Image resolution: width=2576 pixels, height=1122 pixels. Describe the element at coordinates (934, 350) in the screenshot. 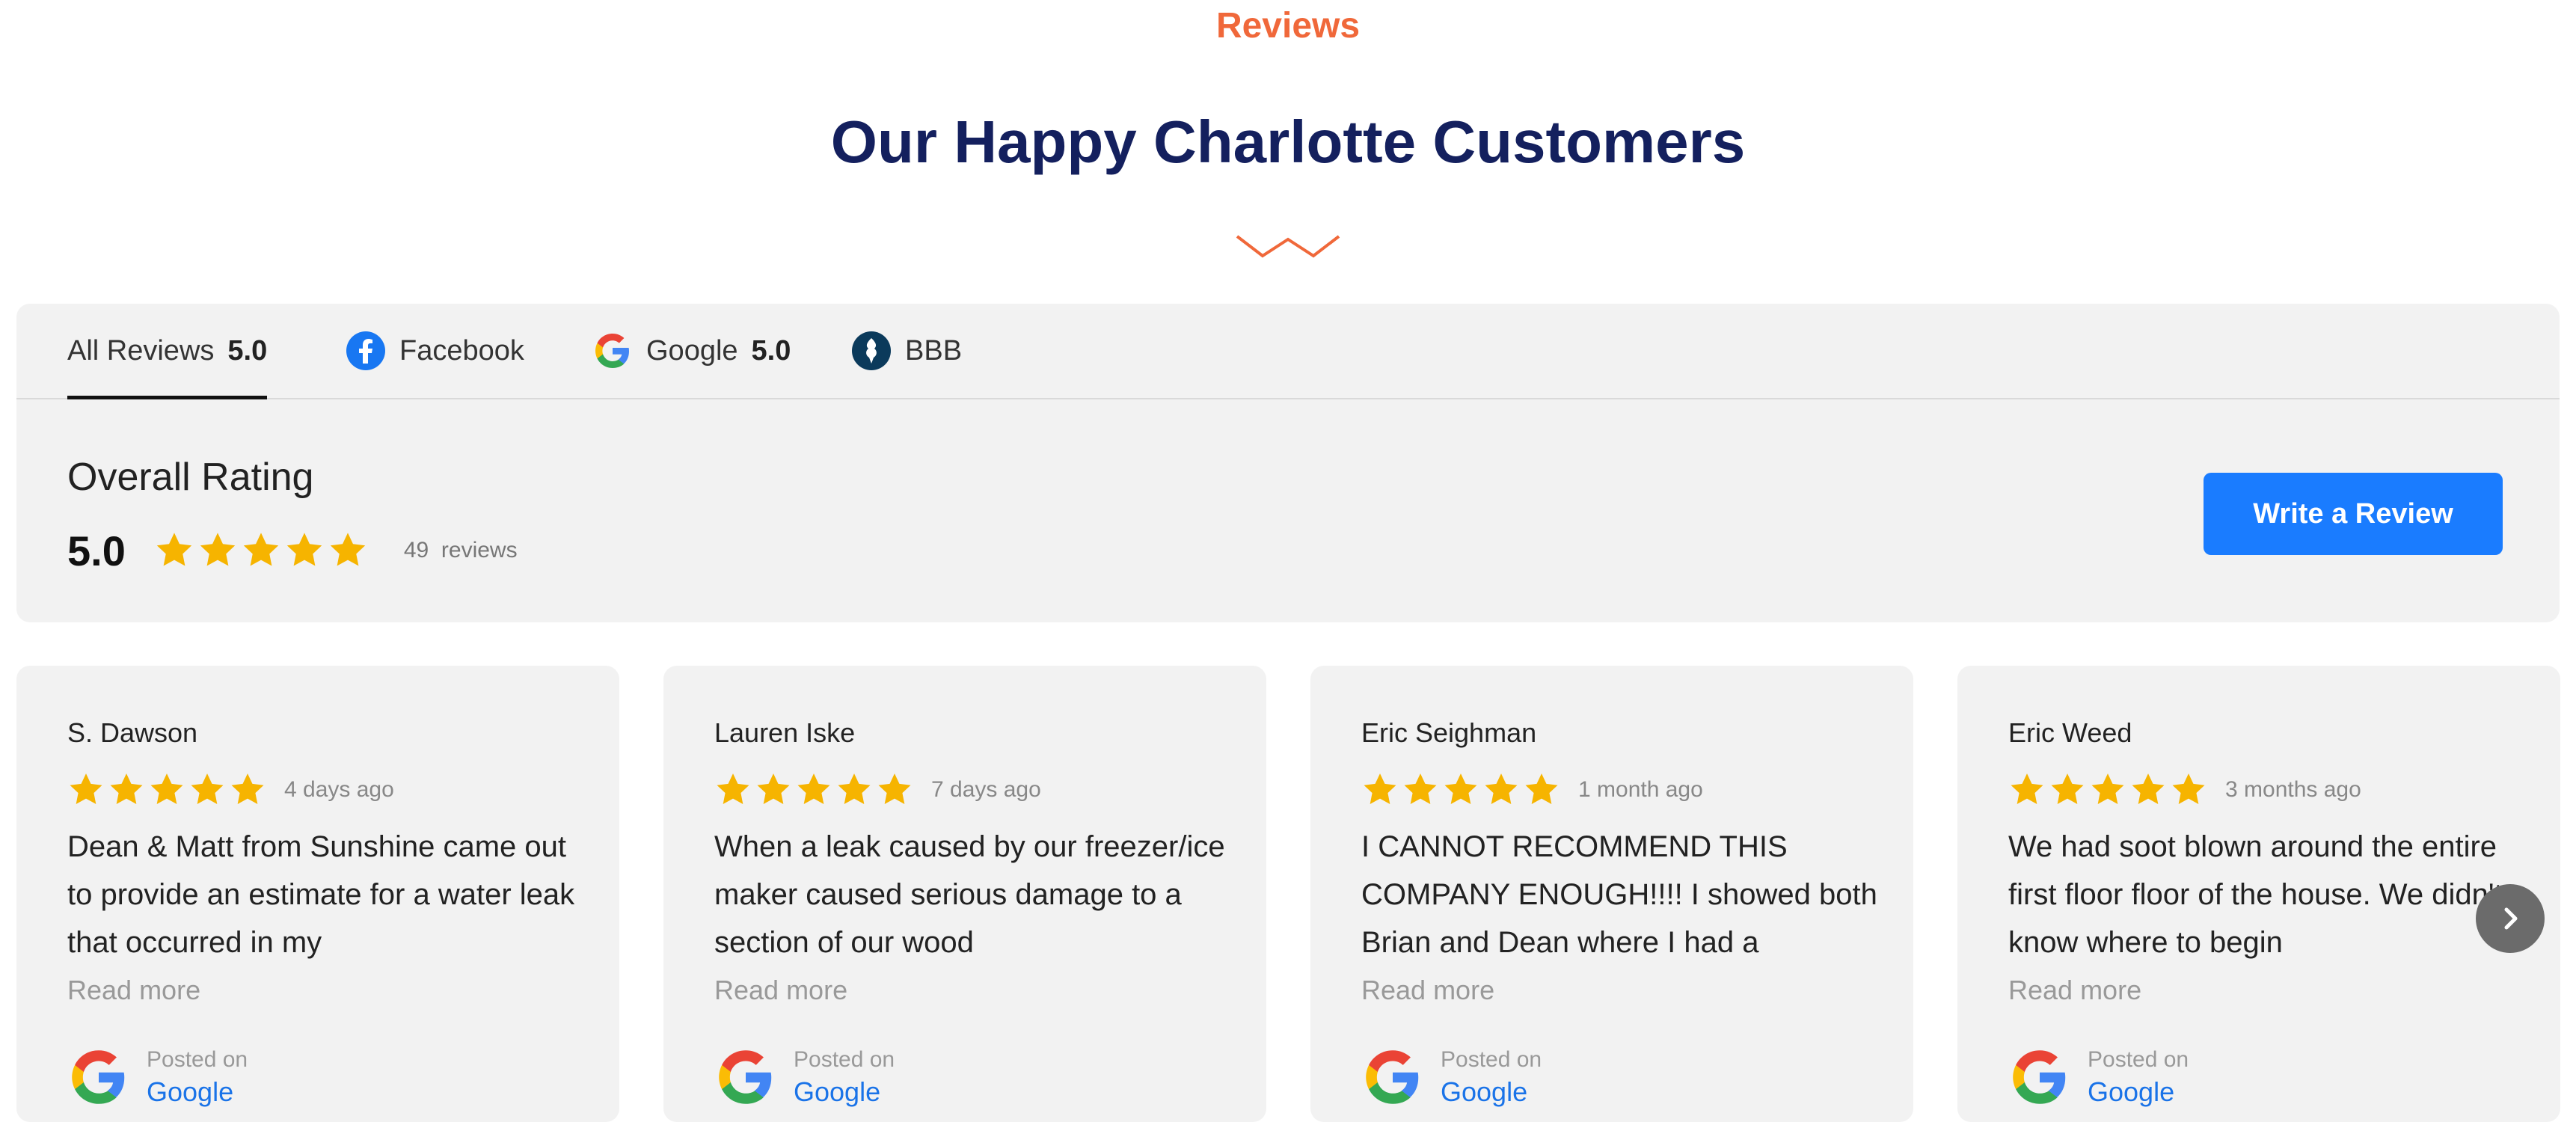

I see `tab-label: BBB` at that location.